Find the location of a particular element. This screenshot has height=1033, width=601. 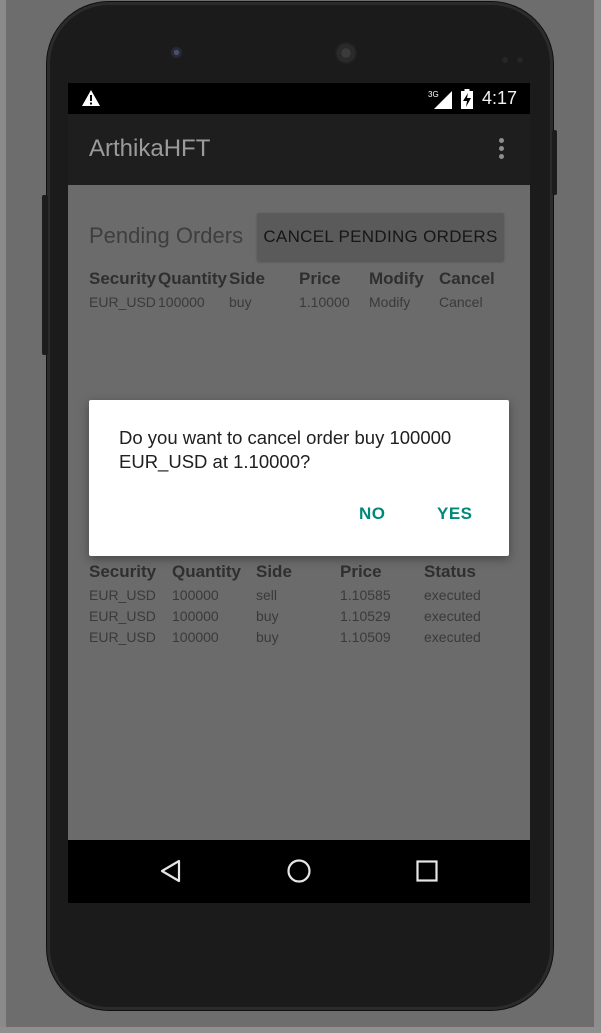

app-bar: ArthikaHFT is located at coordinates (299, 149).